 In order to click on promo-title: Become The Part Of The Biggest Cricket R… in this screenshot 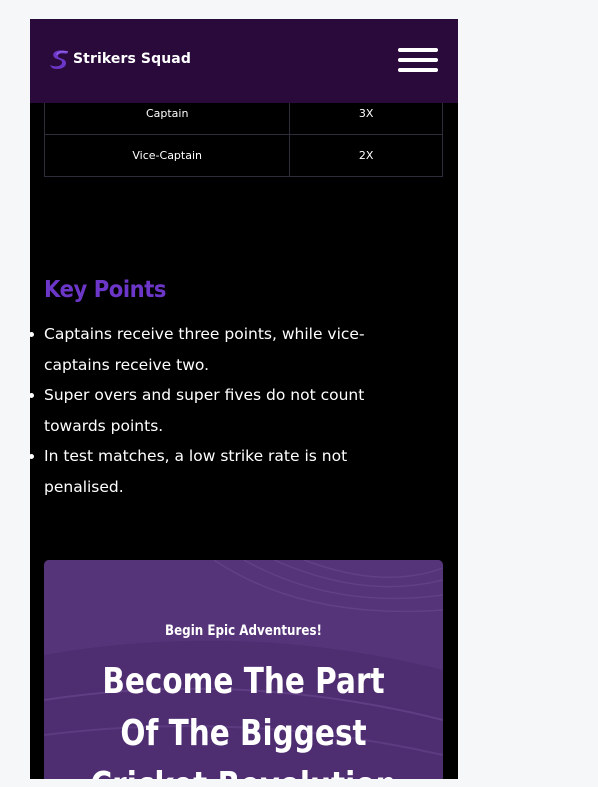, I will do `click(243, 717)`.